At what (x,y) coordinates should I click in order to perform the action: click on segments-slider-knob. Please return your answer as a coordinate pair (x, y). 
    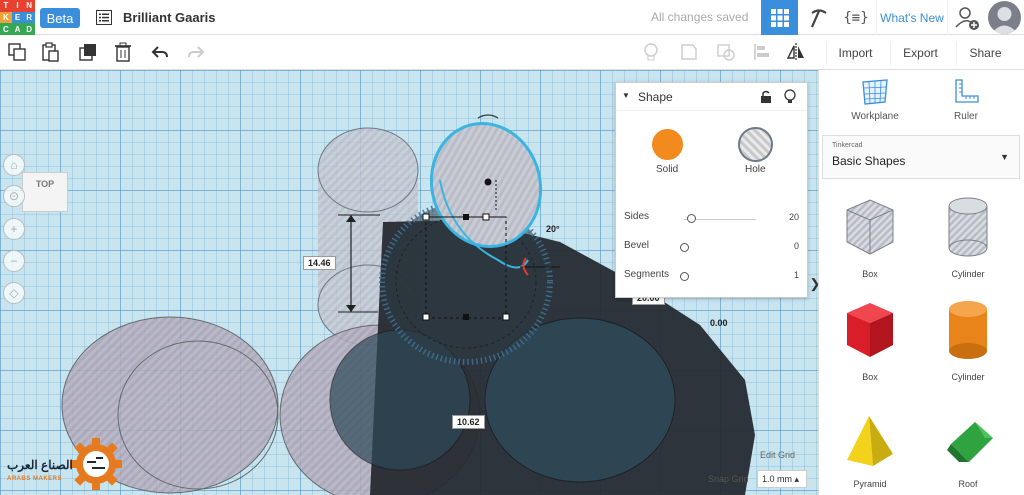
    Looking at the image, I should click on (684, 276).